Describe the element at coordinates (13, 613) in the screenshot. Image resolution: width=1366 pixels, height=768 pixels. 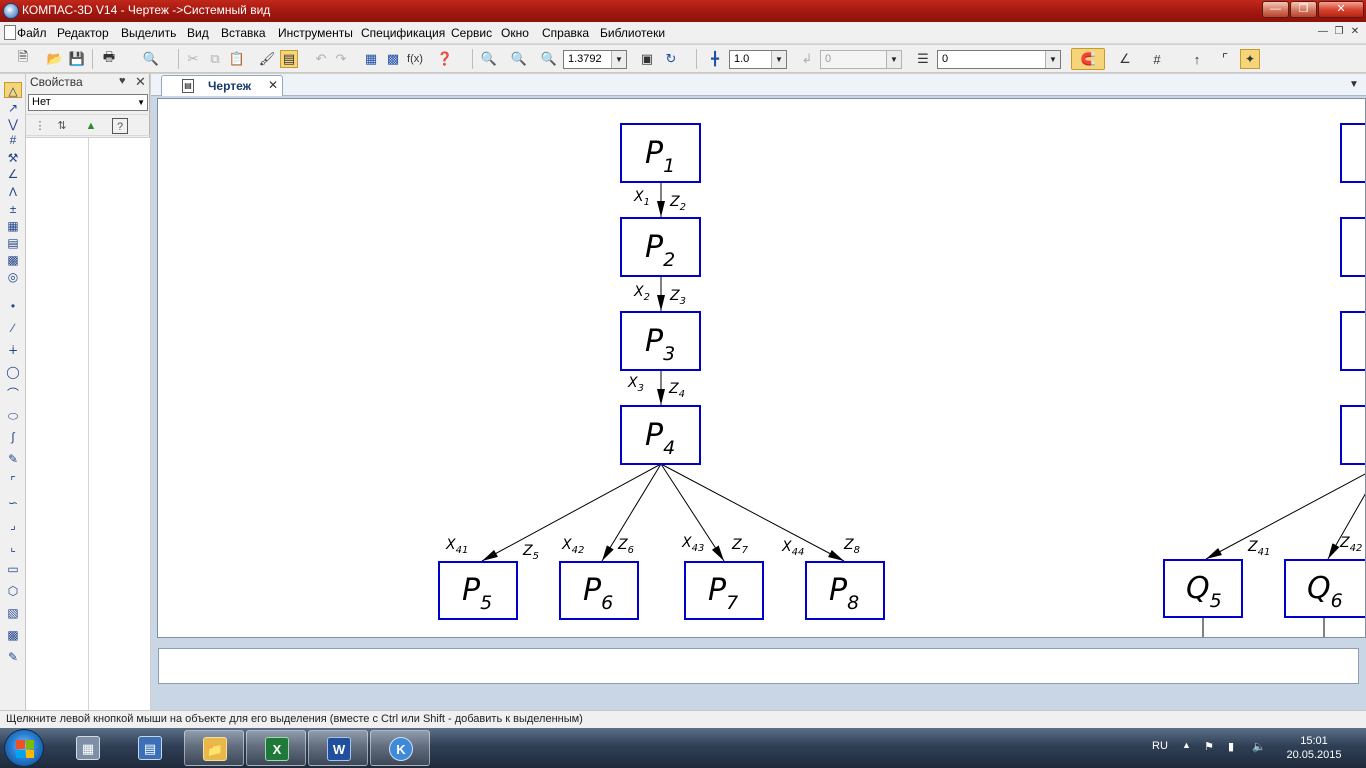
I see `hatch-icon: ▧` at that location.